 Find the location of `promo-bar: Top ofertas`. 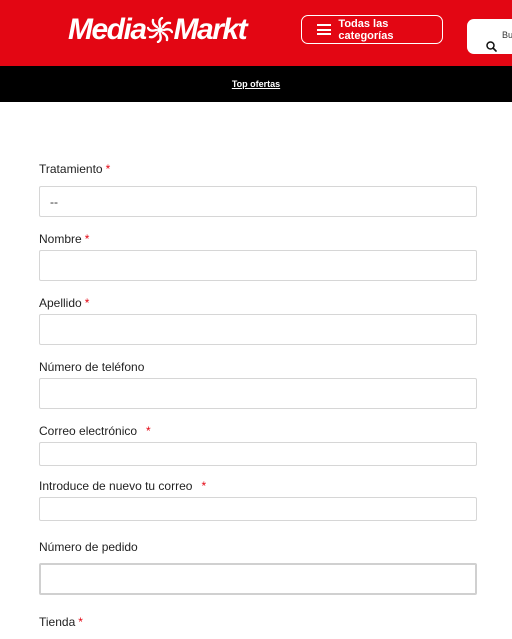

promo-bar: Top ofertas is located at coordinates (256, 84).